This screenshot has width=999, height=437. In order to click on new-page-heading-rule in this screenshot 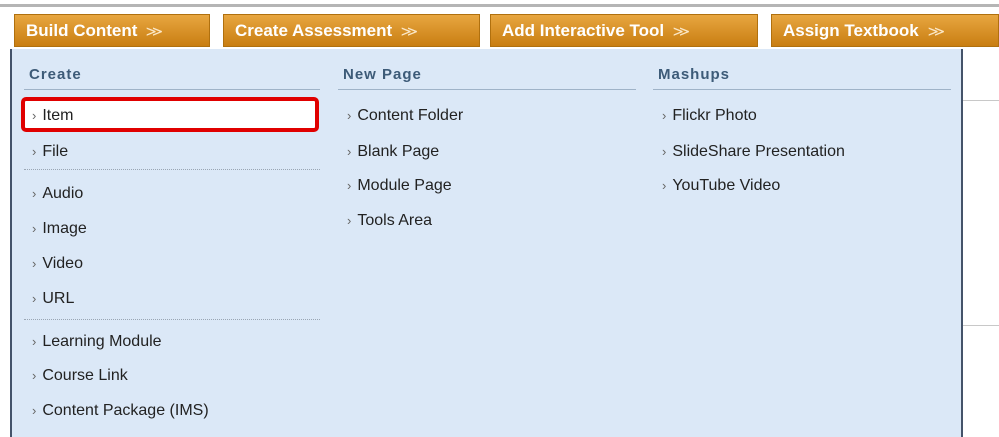, I will do `click(487, 89)`.